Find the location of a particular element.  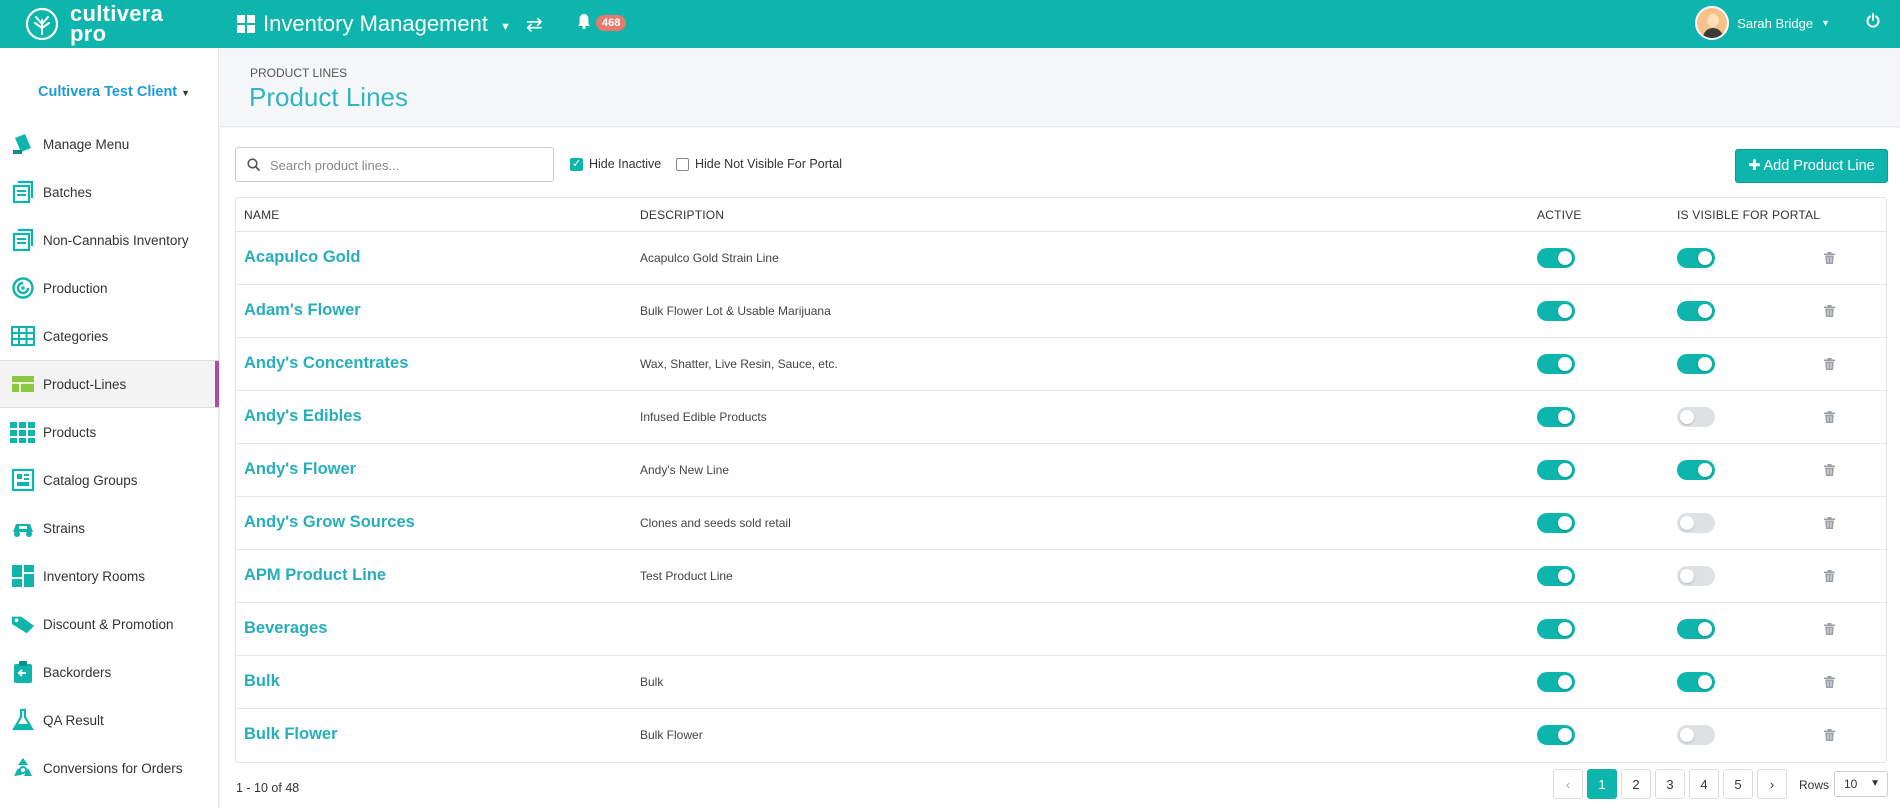

module-switcher: Inventory Management ▼ is located at coordinates (374, 24).